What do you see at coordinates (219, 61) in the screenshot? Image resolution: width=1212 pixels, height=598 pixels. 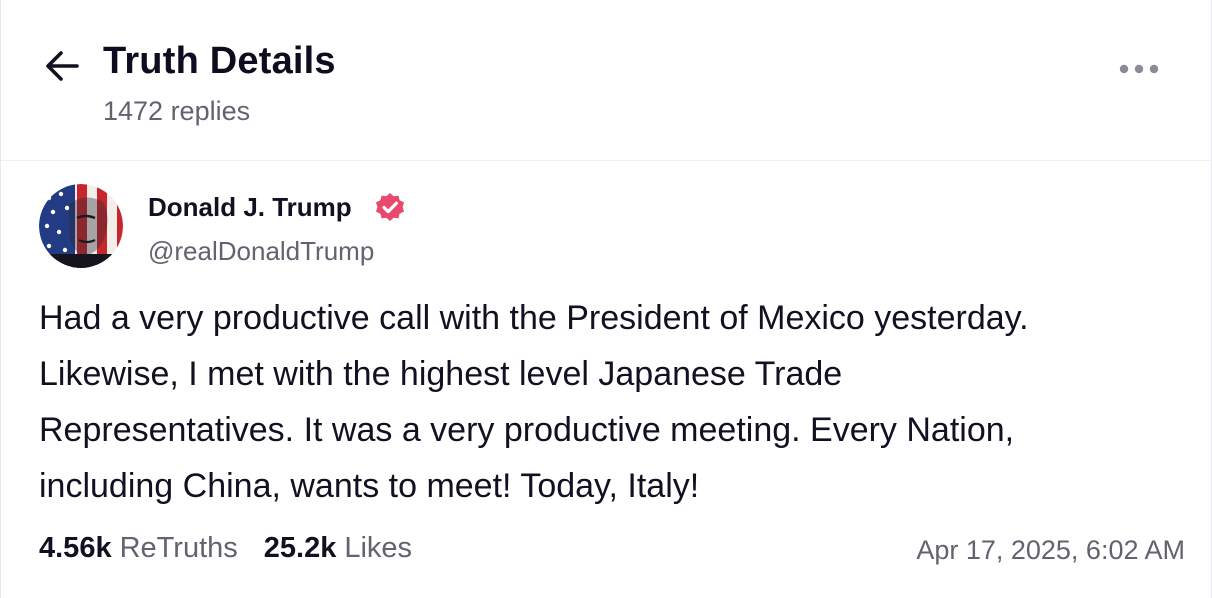 I see `page-title: Truth Details` at bounding box center [219, 61].